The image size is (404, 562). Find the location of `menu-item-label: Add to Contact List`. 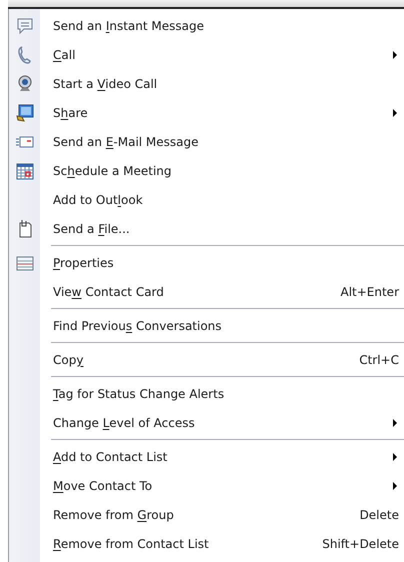

menu-item-label: Add to Contact List is located at coordinates (110, 457).